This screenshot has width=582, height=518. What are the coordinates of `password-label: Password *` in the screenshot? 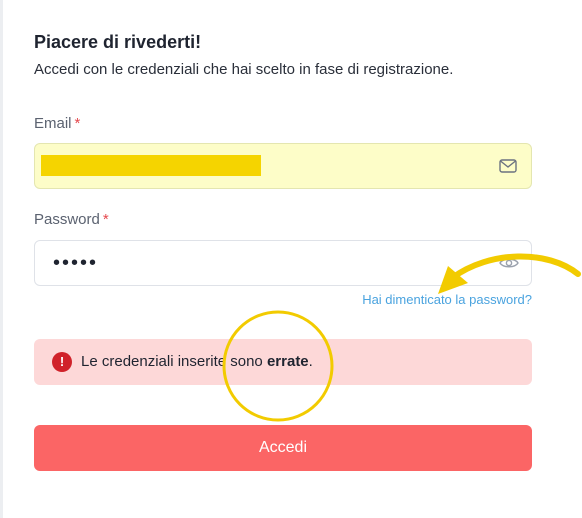 It's located at (71, 219).